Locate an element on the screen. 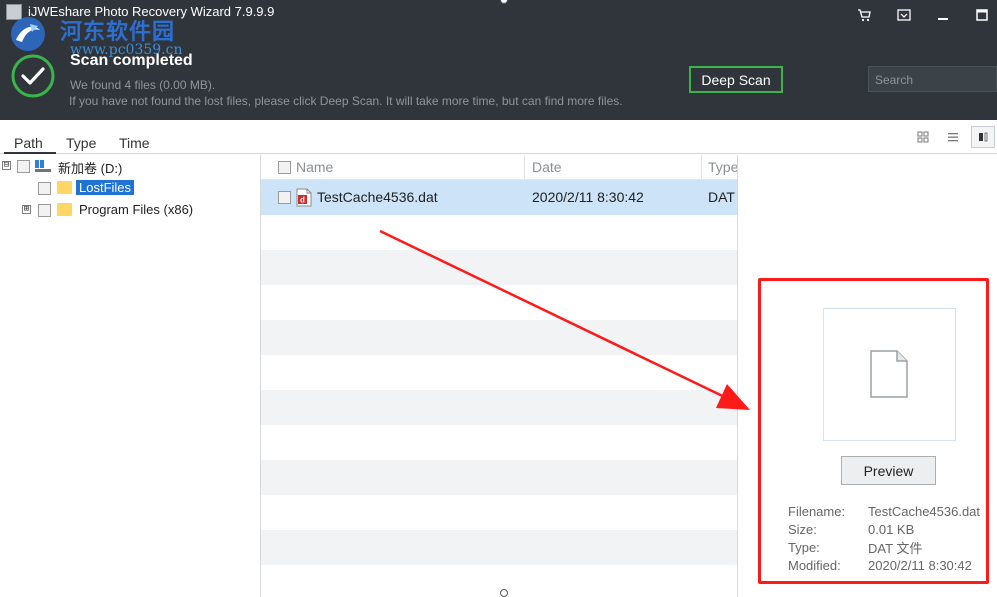 The image size is (997, 597). maximize-icon is located at coordinates (982, 15).